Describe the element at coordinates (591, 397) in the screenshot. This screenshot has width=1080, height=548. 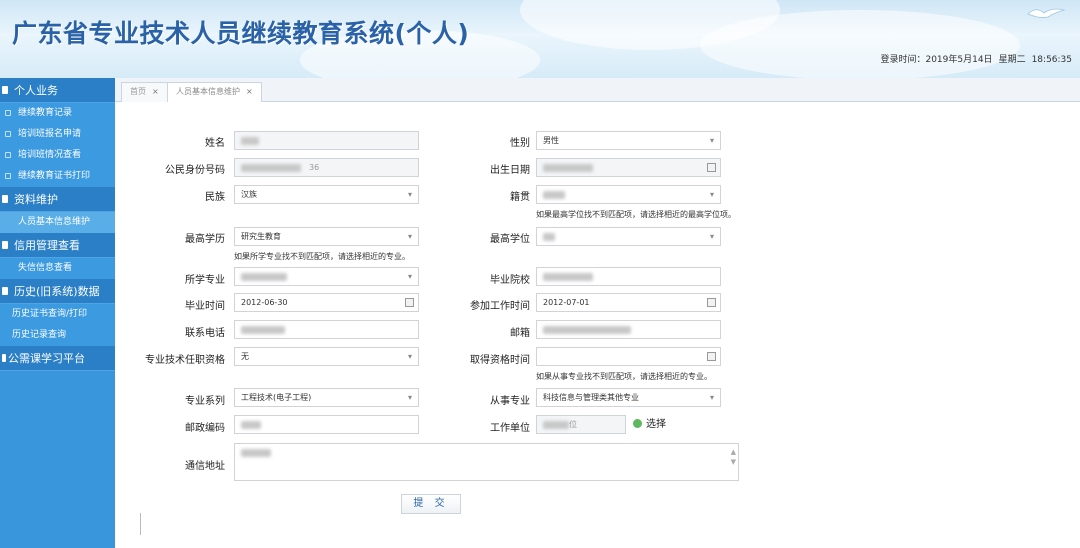
I see `field-value: 科技信息与管理类其他专业` at that location.